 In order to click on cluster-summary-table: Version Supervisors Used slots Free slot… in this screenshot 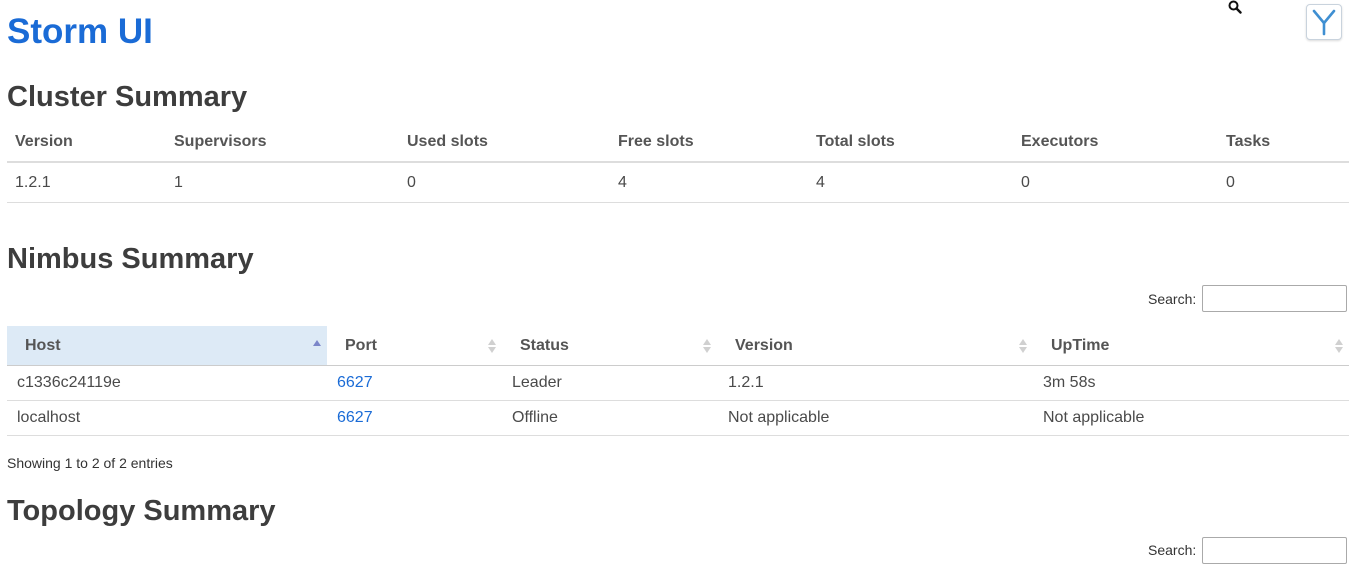, I will do `click(678, 162)`.